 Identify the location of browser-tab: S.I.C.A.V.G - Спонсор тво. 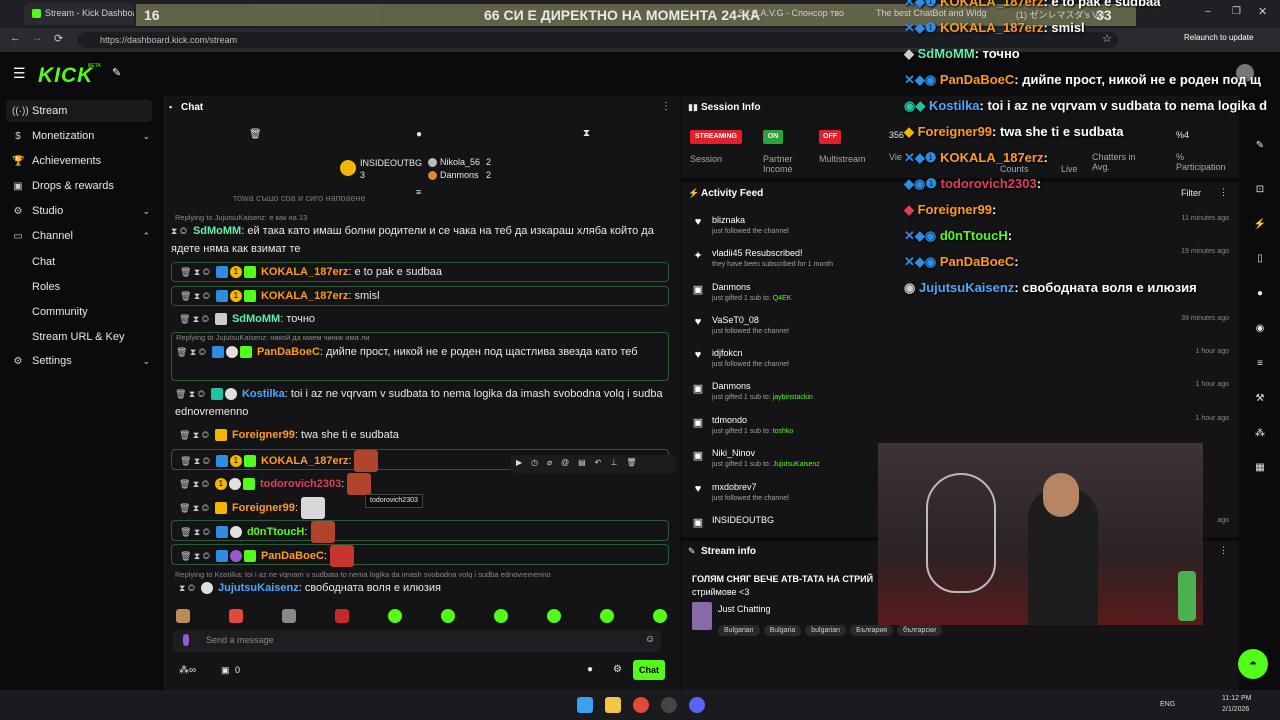
(791, 14).